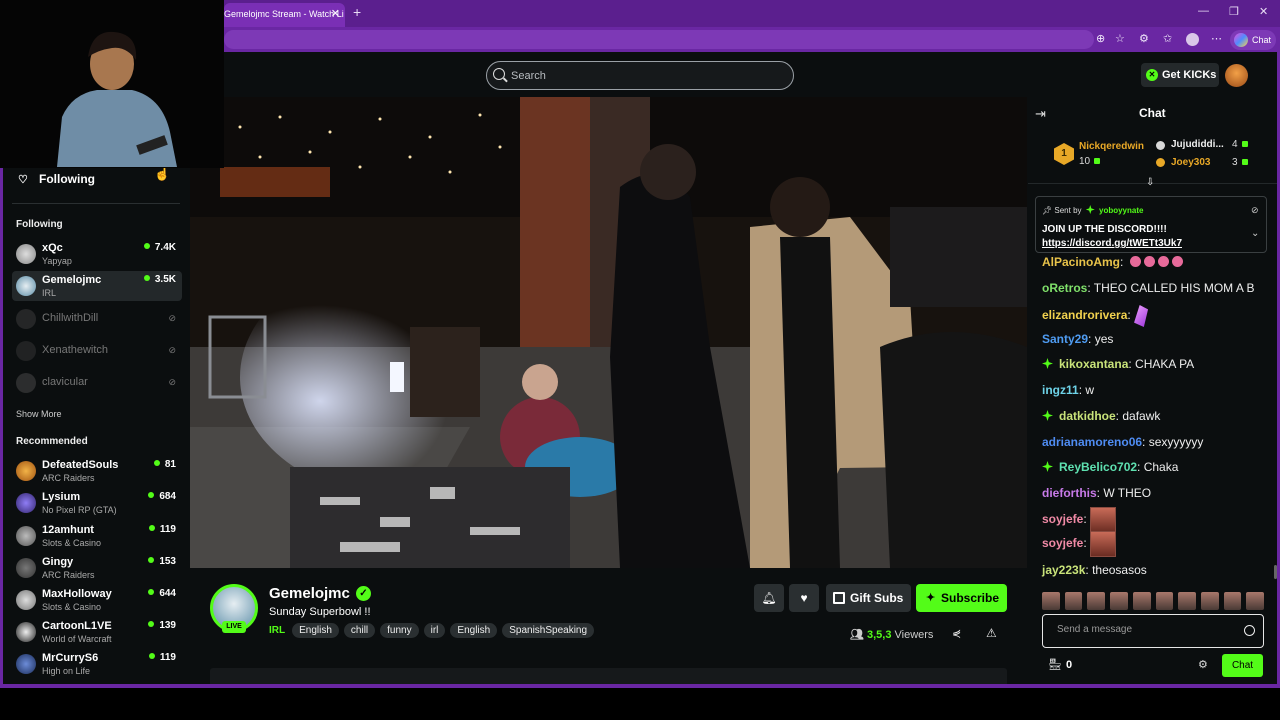 Image resolution: width=1280 pixels, height=720 pixels. I want to click on chat-username: dieforthis, so click(1069, 493).